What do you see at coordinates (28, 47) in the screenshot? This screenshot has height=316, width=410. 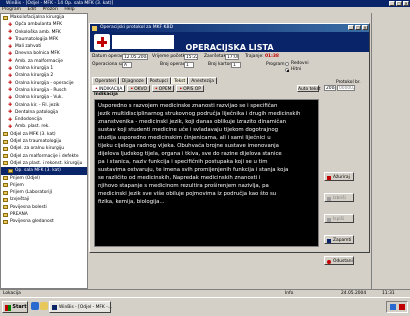 I see `tree-item-label: Mali zahvati` at bounding box center [28, 47].